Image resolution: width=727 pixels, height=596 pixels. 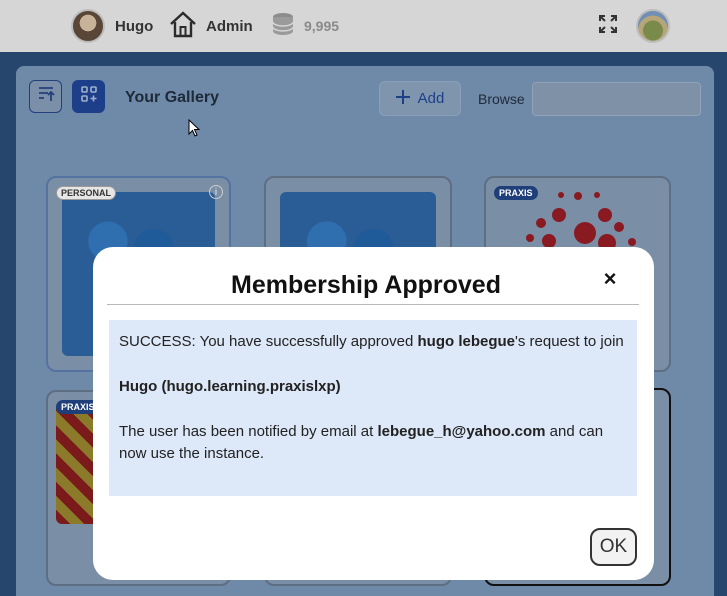 I want to click on coins-balance: 9,995, so click(x=304, y=26).